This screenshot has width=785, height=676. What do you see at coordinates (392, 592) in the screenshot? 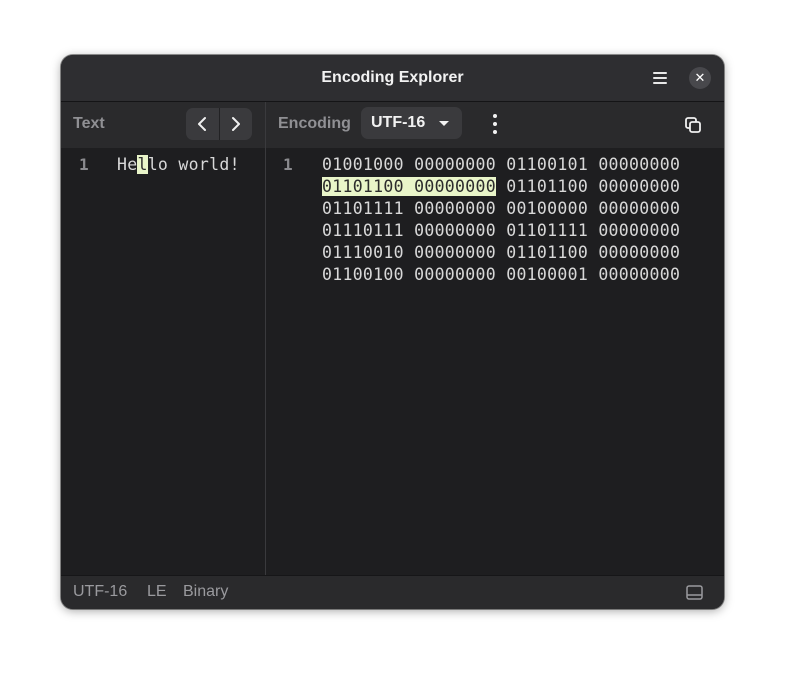
I see `status-bar: UTF-16 LE Binary` at bounding box center [392, 592].